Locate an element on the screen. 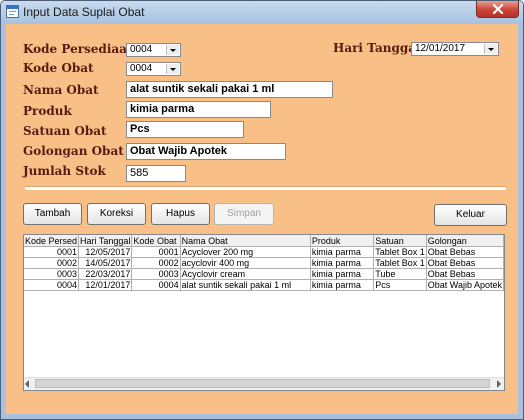 This screenshot has height=420, width=524. title-bar: Input Data Suplai Obat is located at coordinates (262, 12).